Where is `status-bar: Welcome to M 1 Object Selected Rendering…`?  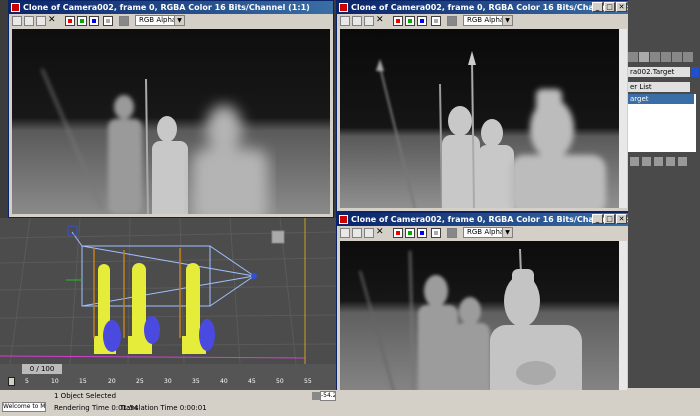 status-bar: Welcome to M 1 Object Selected Rendering… is located at coordinates (314, 403).